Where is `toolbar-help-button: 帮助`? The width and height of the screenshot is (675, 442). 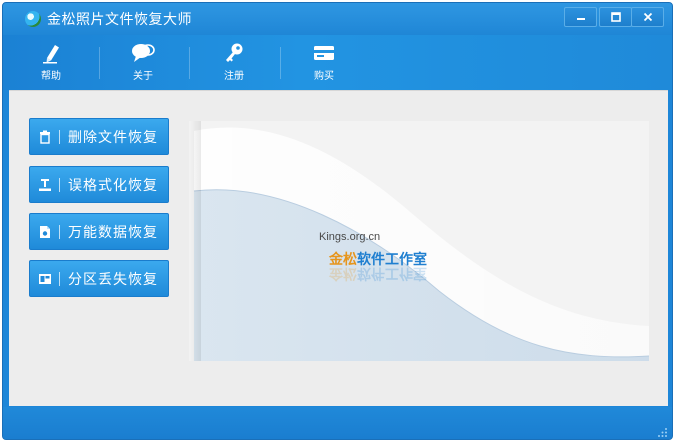 toolbar-help-button: 帮助 is located at coordinates (51, 64).